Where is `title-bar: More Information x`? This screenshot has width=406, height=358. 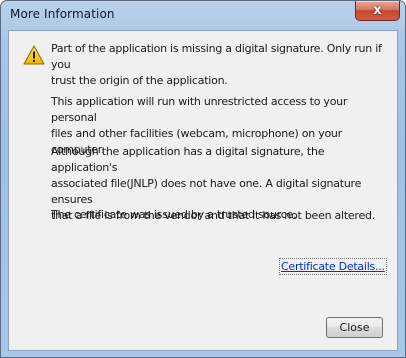 title-bar: More Information x is located at coordinates (203, 15).